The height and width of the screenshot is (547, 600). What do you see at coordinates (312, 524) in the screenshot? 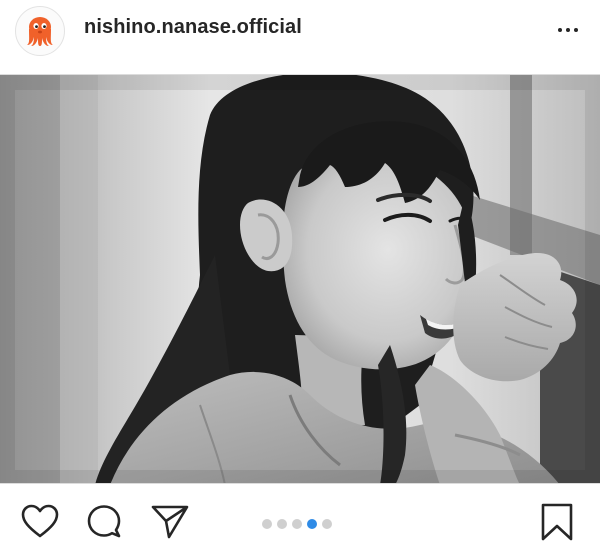
I see `carousel-dot-active` at bounding box center [312, 524].